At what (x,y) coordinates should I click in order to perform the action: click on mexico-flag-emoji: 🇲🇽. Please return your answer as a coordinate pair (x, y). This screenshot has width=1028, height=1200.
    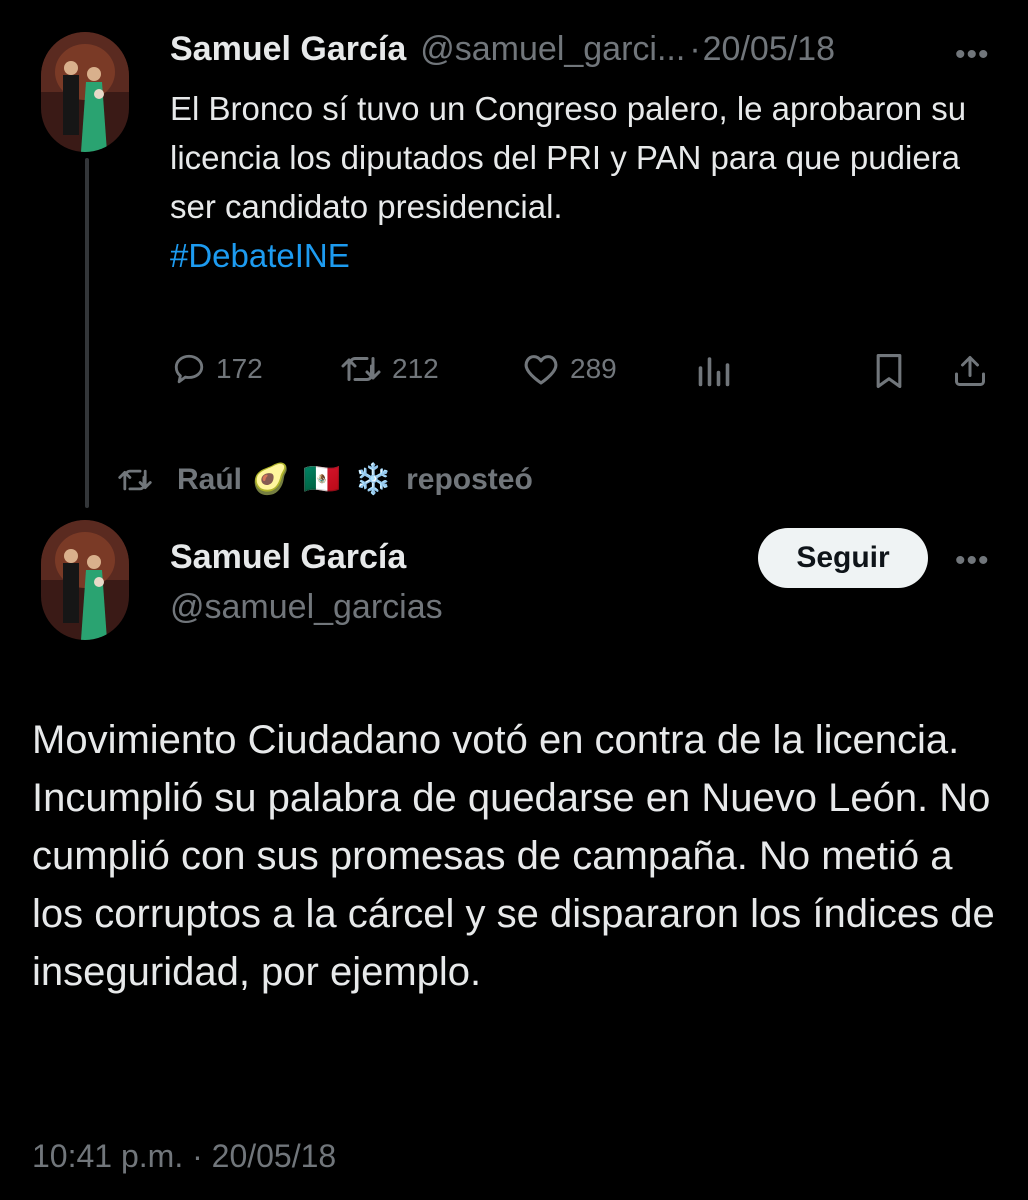
    Looking at the image, I should click on (322, 479).